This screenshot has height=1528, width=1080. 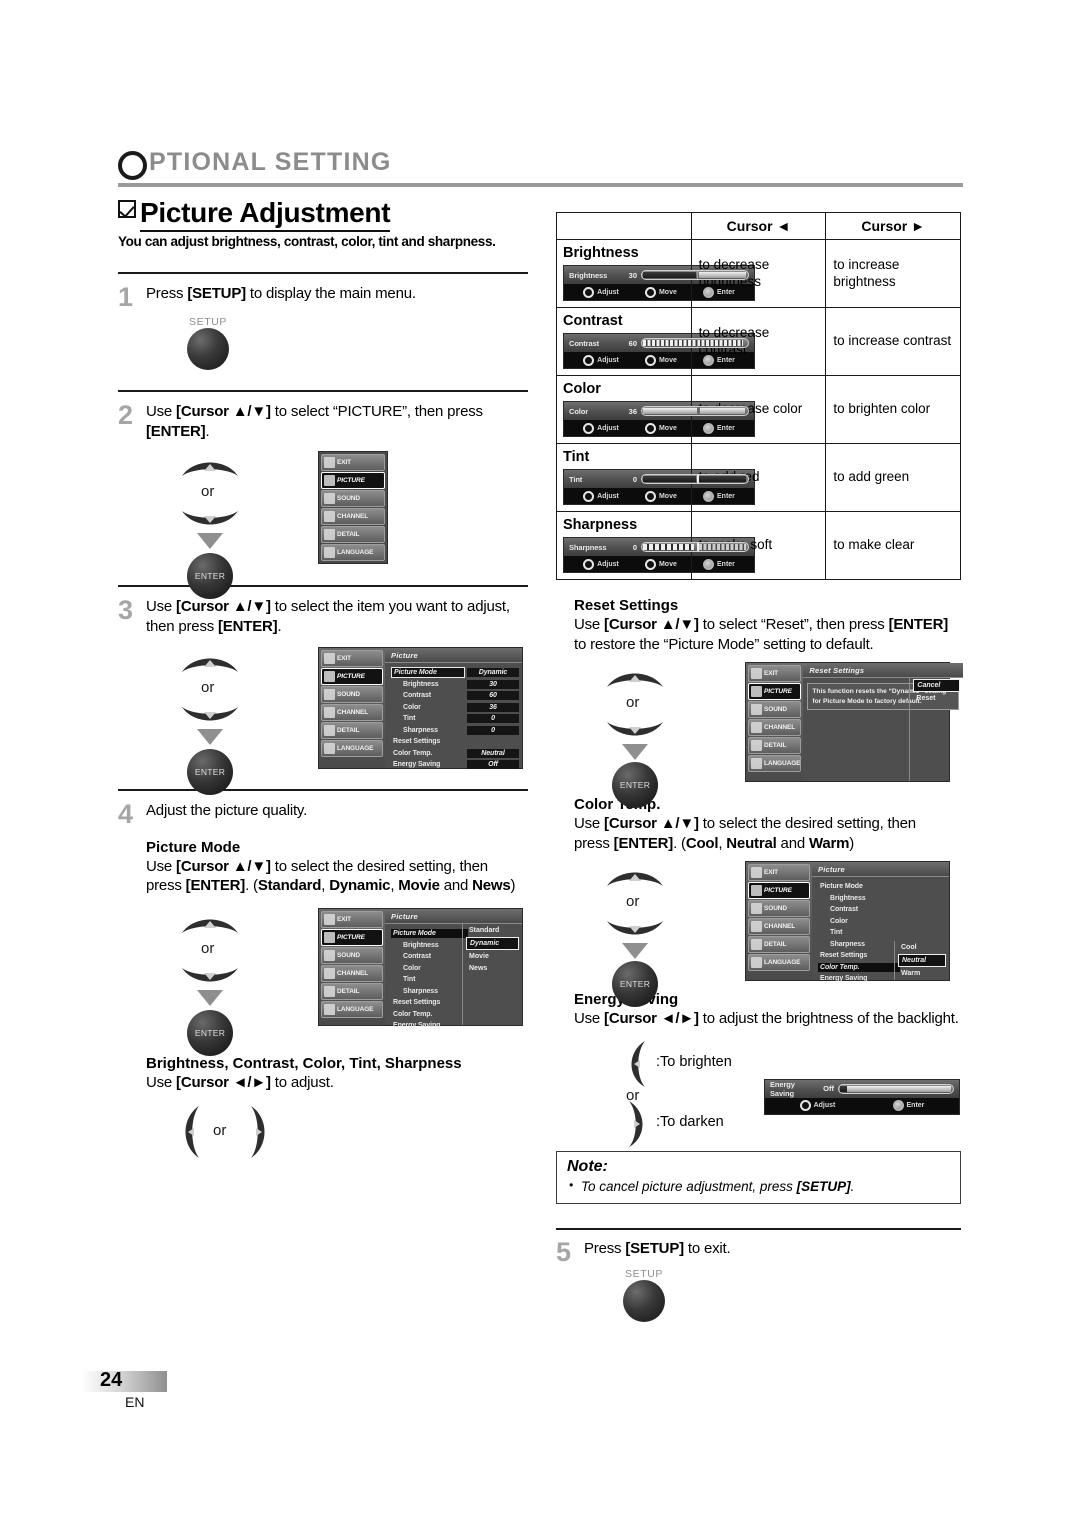 What do you see at coordinates (880, 869) in the screenshot?
I see `osd-panel-title: Picture` at bounding box center [880, 869].